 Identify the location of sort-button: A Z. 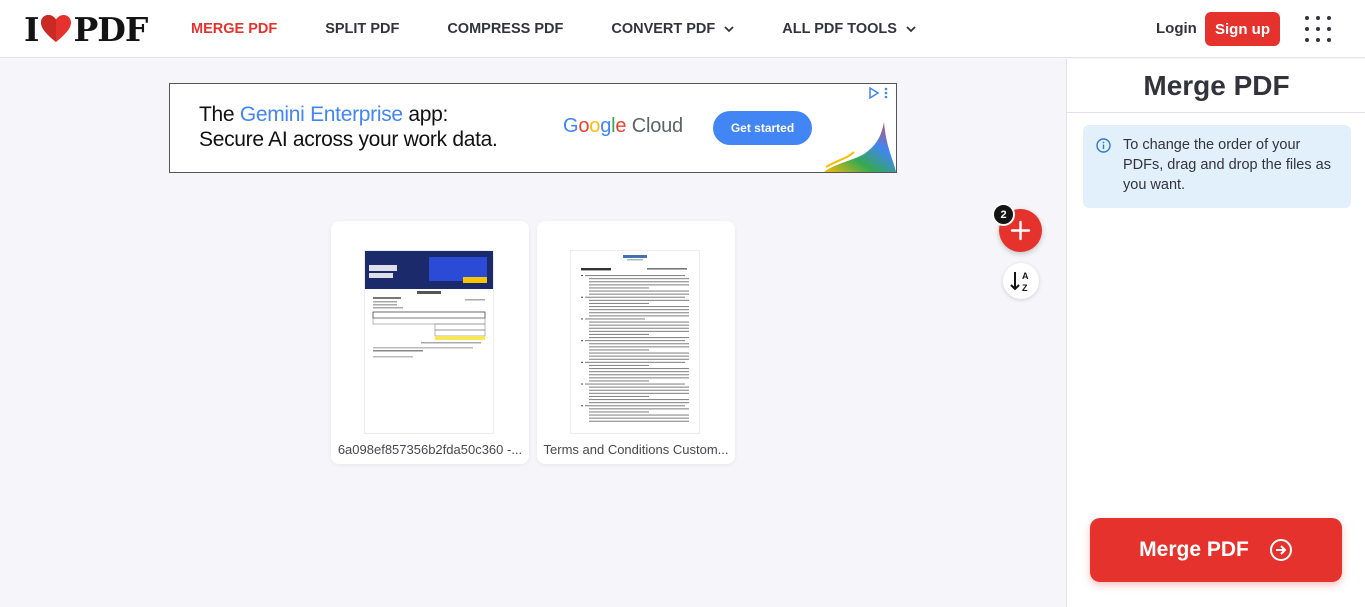
(1021, 281).